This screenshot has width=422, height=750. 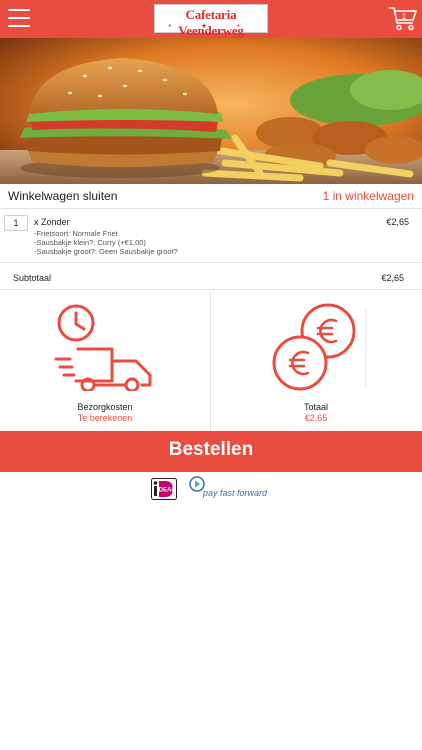 I want to click on quantity-field: 1, so click(x=16, y=223).